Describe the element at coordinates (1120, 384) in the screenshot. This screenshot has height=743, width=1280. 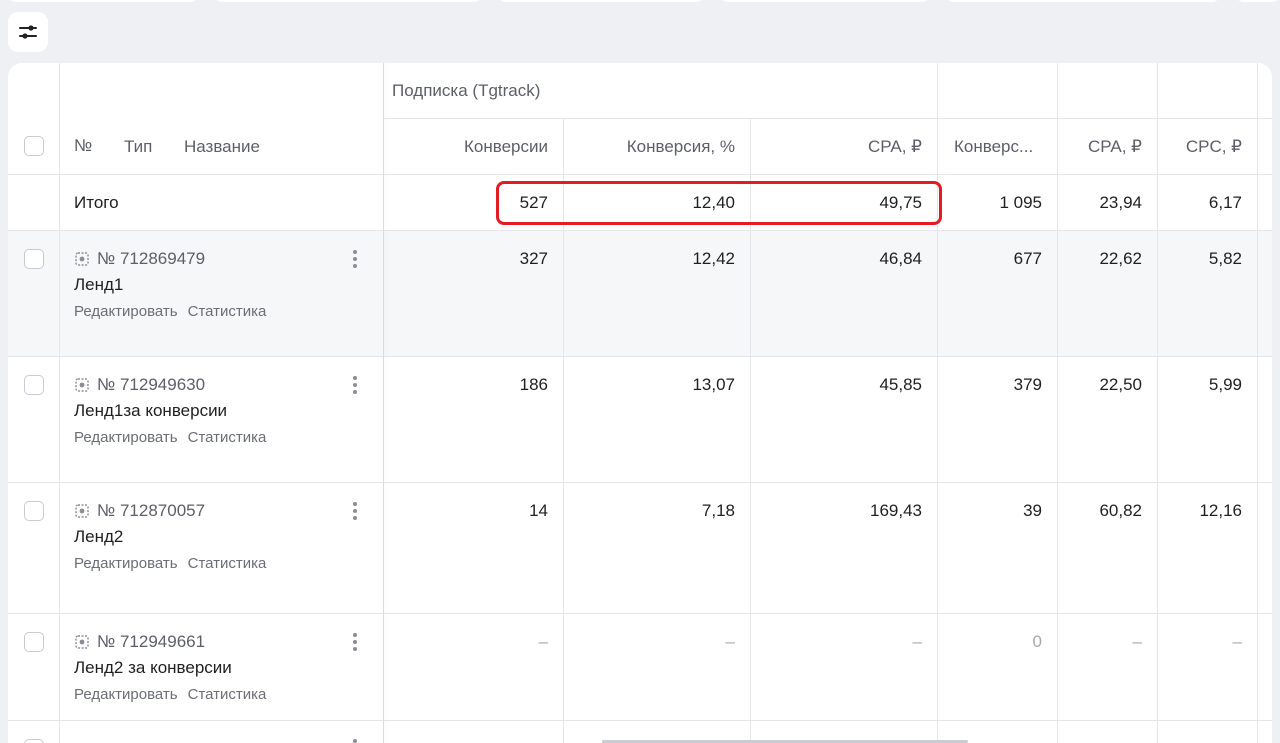
I see `cpa-2-value: 22,50` at that location.